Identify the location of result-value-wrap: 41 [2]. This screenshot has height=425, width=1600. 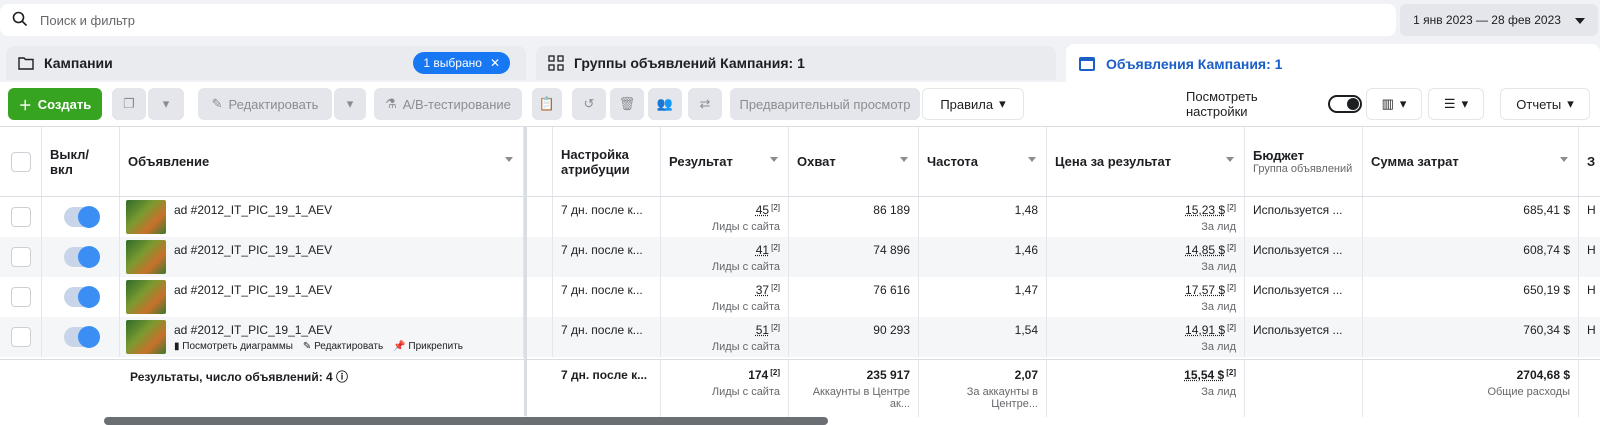
(768, 250).